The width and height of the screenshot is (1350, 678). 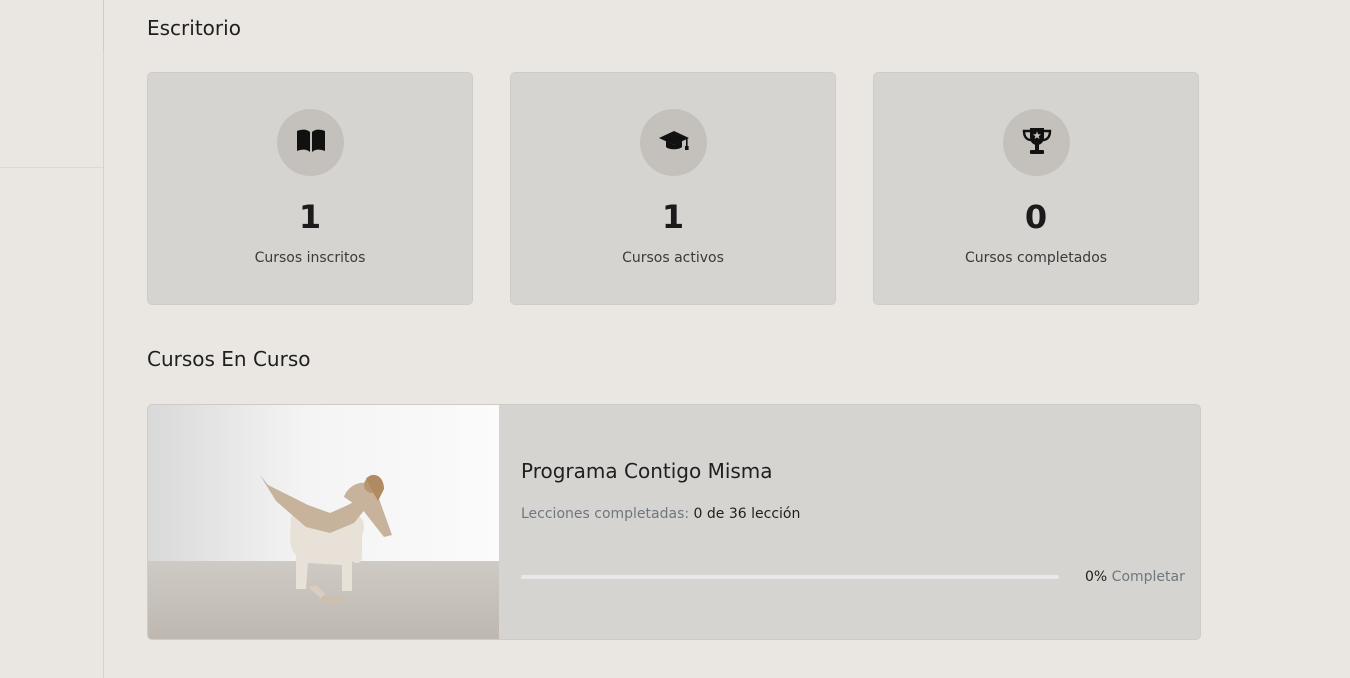 I want to click on stat-card-enrolled: 1 Cursos inscritos, so click(x=310, y=188).